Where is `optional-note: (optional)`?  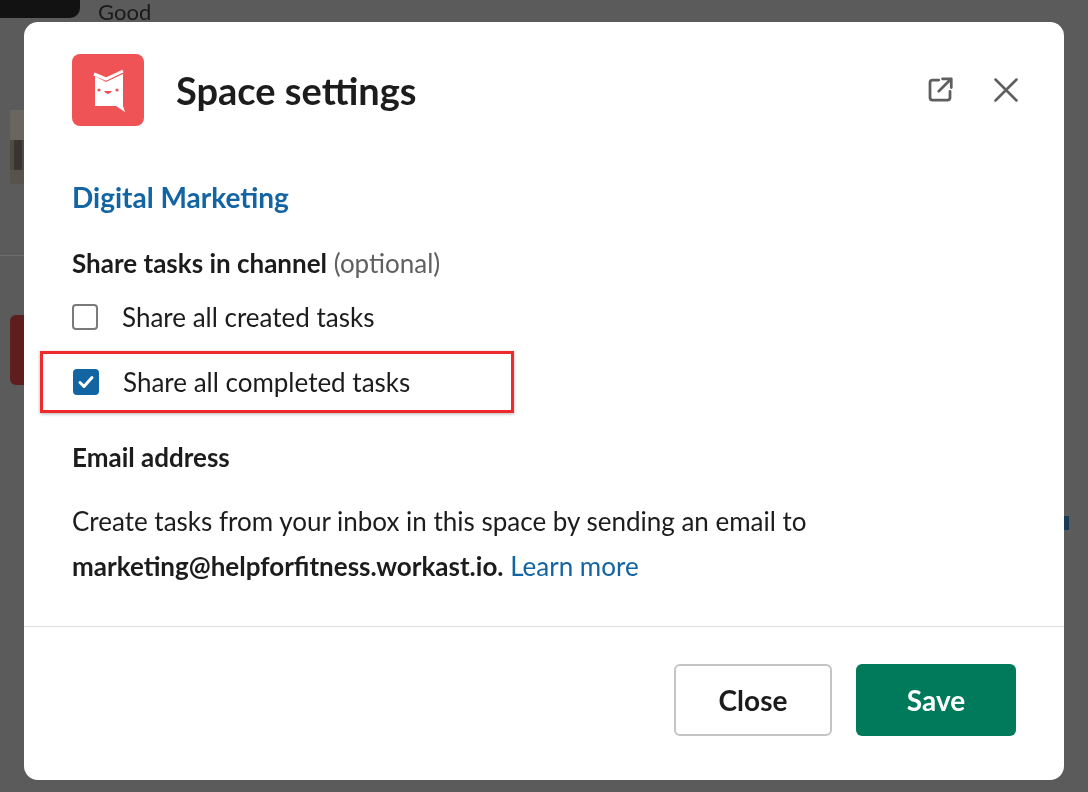
optional-note: (optional) is located at coordinates (387, 263).